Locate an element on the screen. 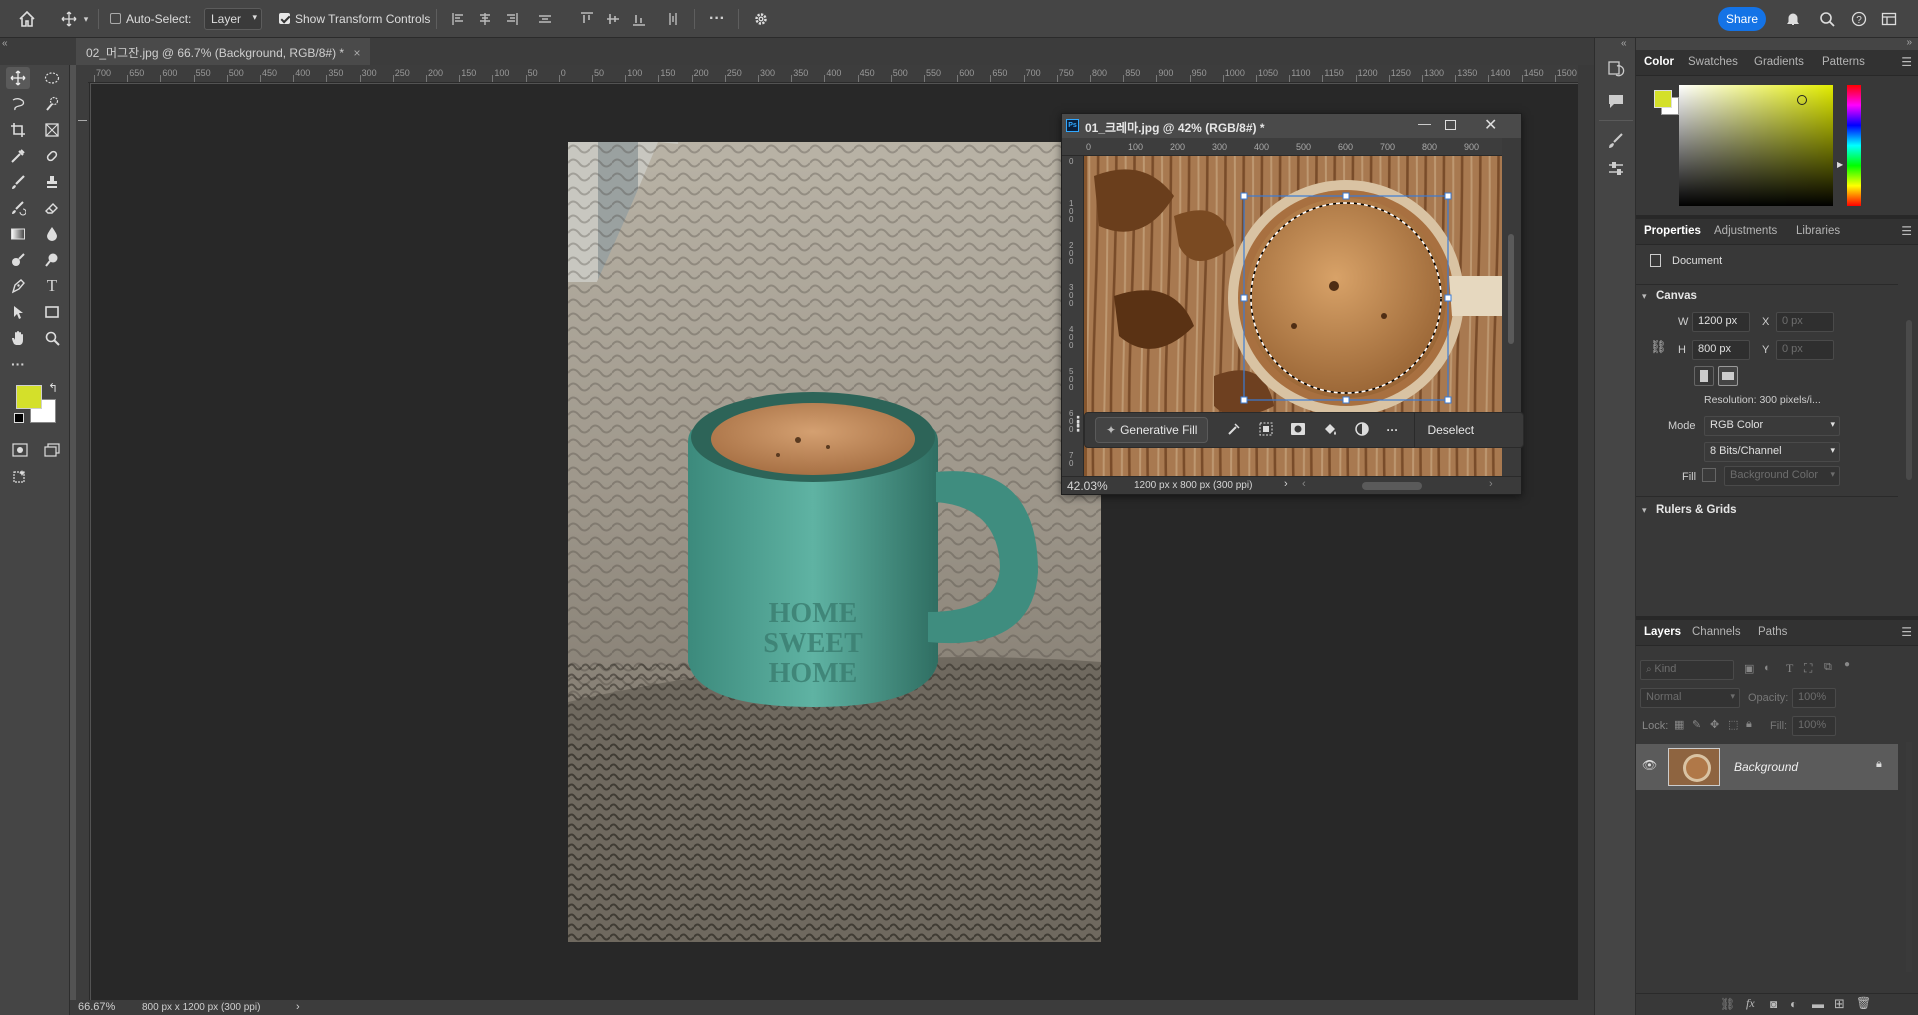 The height and width of the screenshot is (1015, 1918). lock-icon: 🔒︎ is located at coordinates (1879, 764).